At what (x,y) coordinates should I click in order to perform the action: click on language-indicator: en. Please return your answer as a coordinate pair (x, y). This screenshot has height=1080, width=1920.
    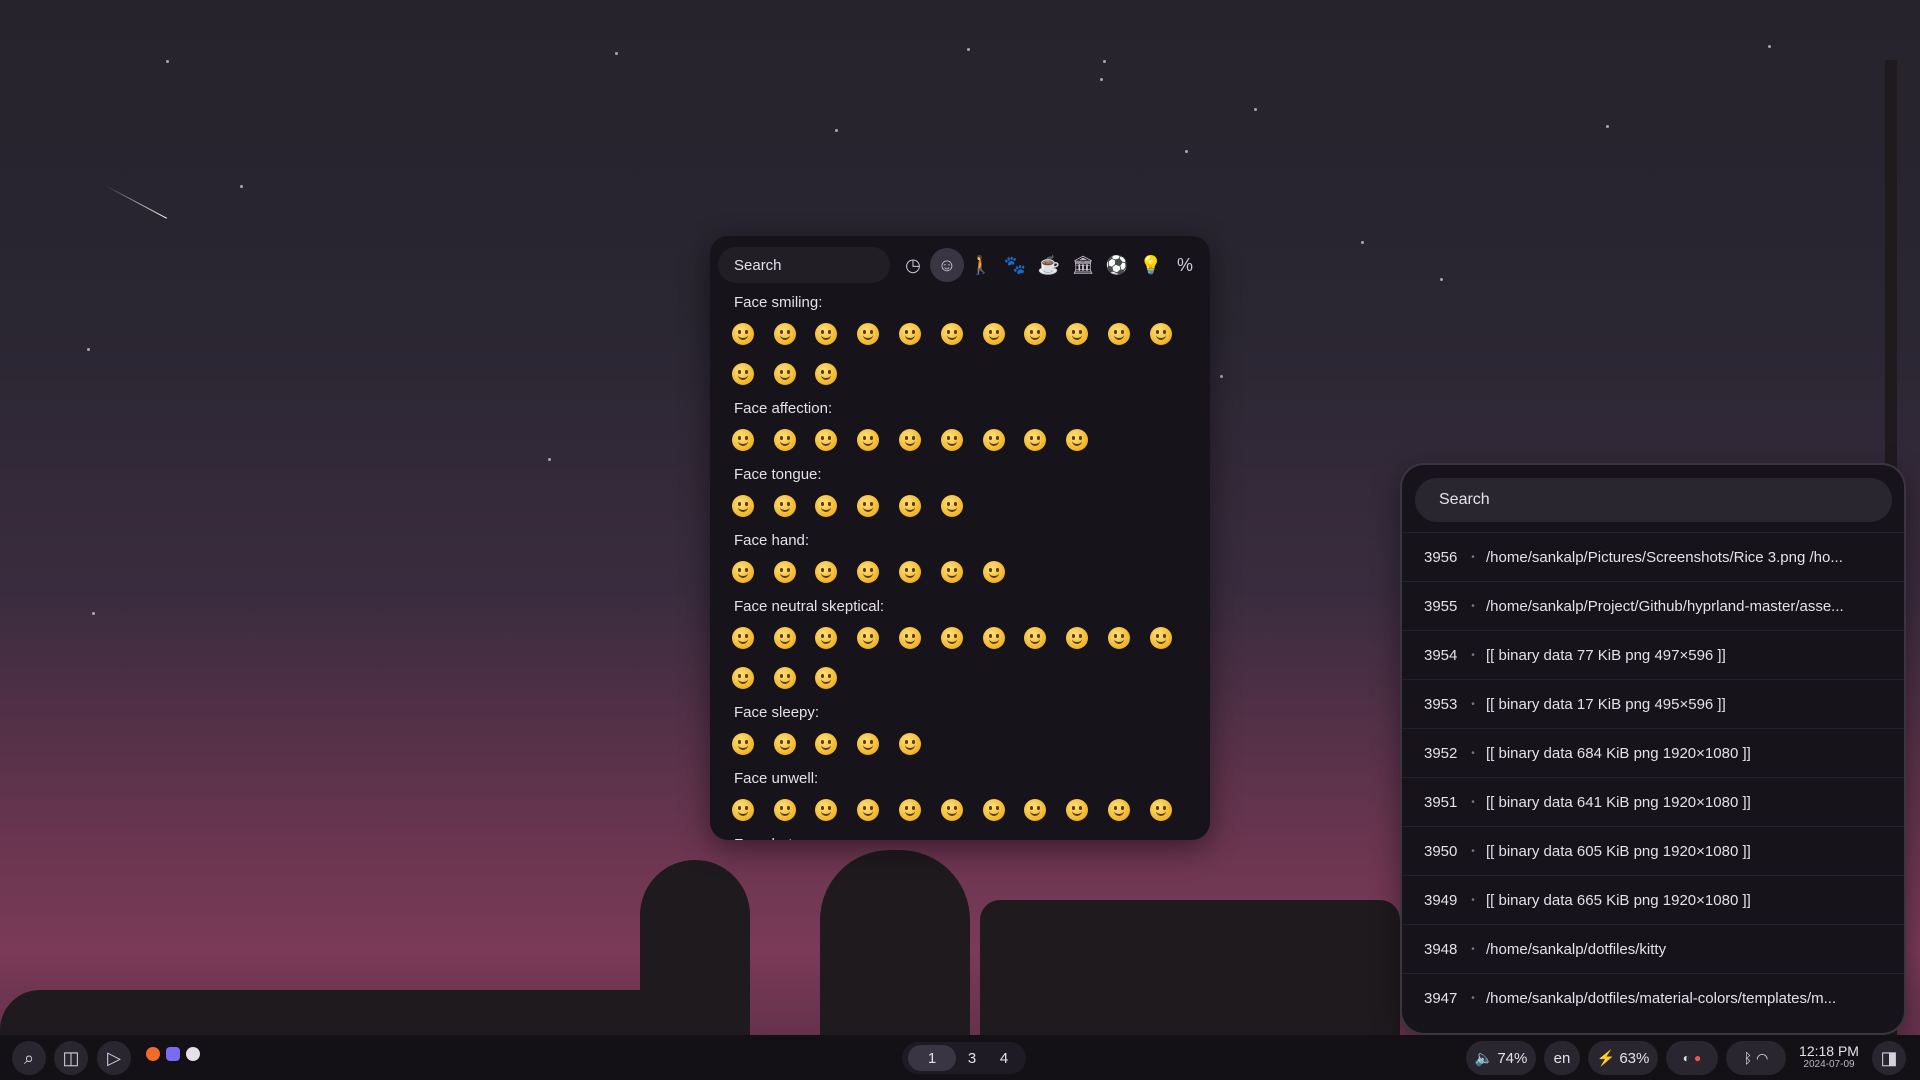
    Looking at the image, I should click on (1562, 1058).